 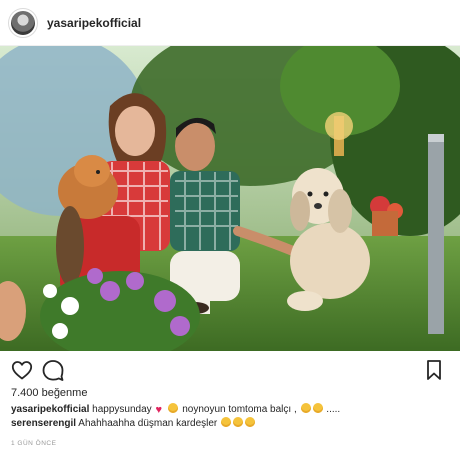 I want to click on comment-username: yasaripekofficial, so click(x=50, y=409).